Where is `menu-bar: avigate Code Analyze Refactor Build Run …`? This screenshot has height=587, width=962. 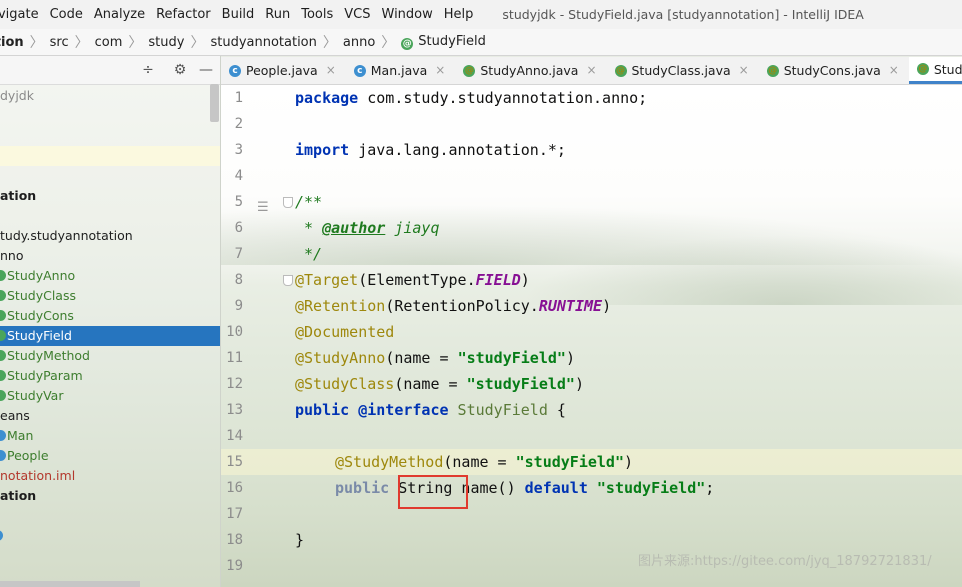
menu-bar: avigate Code Analyze Refactor Build Run … is located at coordinates (481, 14).